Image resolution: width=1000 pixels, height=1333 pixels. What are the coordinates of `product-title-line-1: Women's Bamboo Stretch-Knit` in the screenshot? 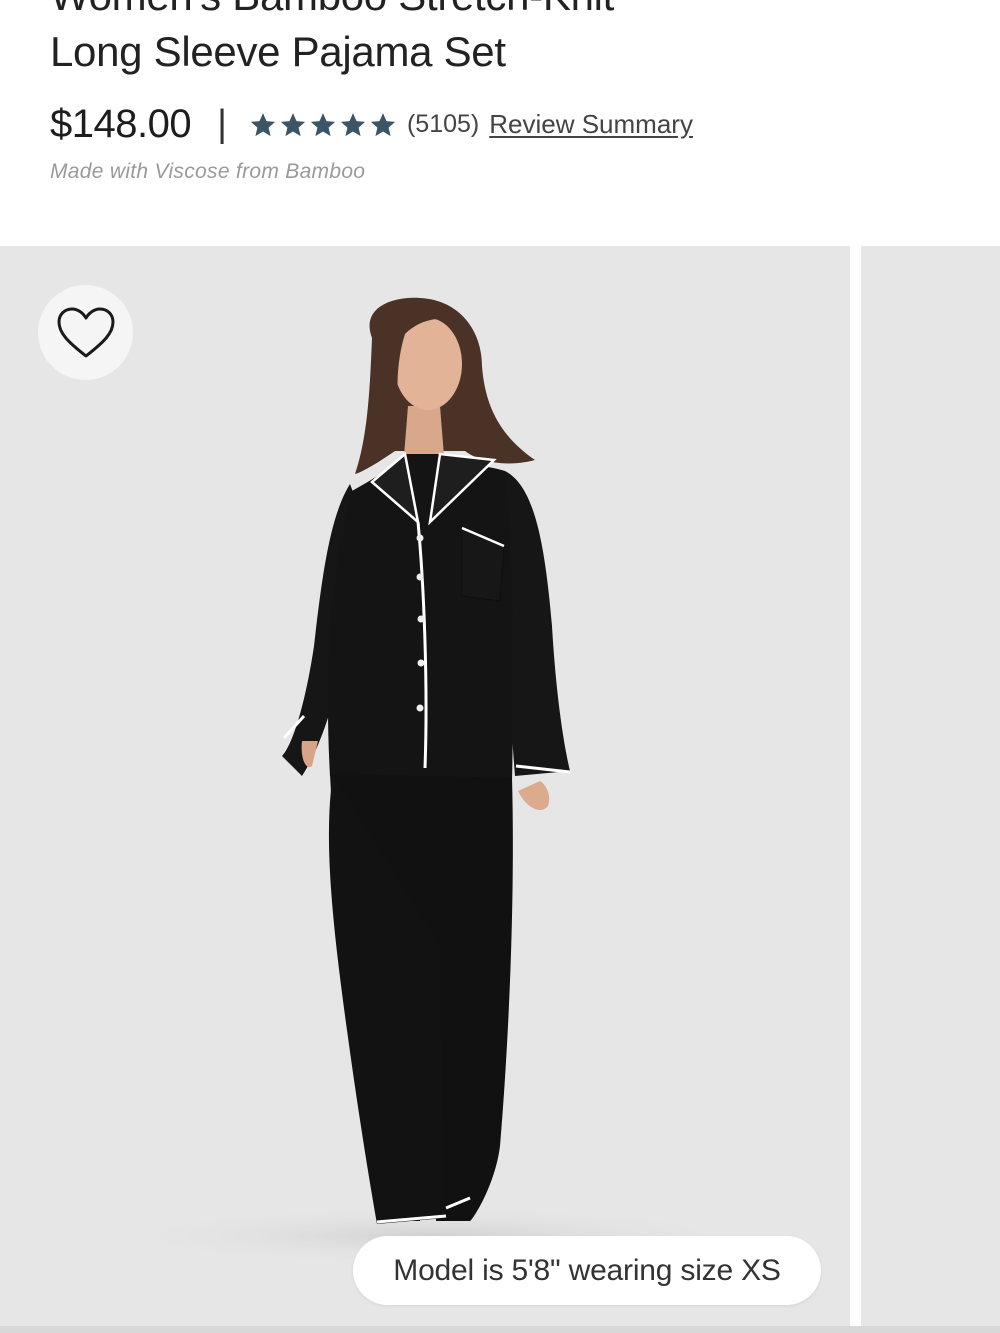 It's located at (332, 10).